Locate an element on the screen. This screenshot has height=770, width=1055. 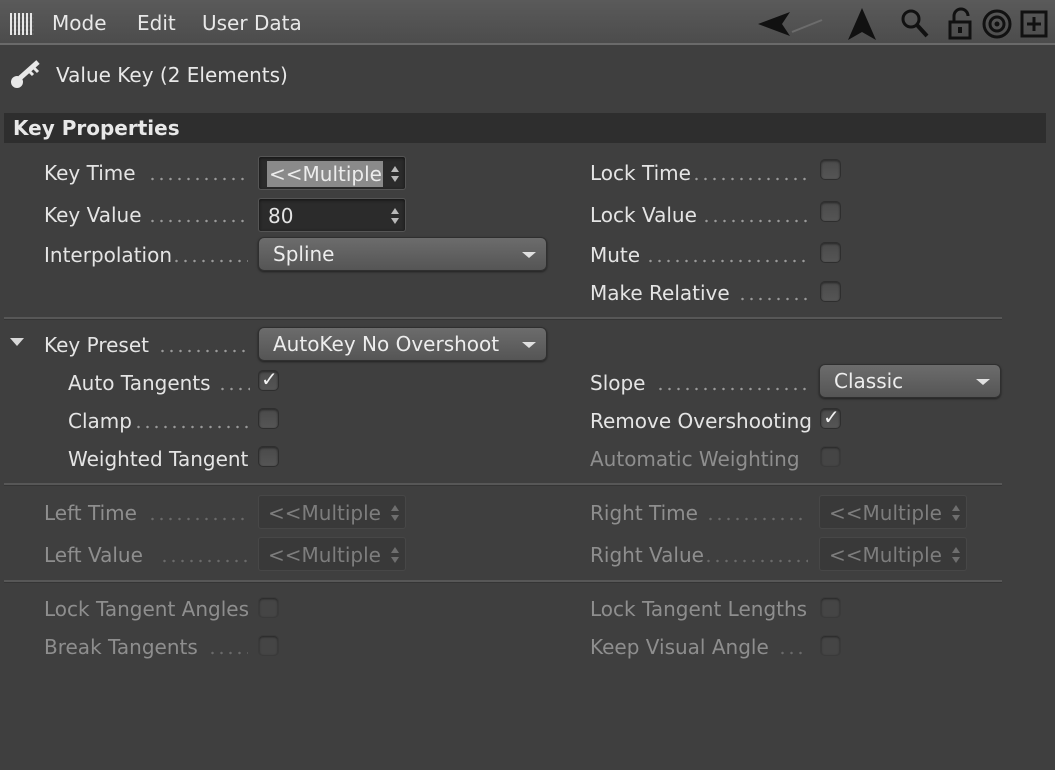
key-value-label: Key Value is located at coordinates (93, 215).